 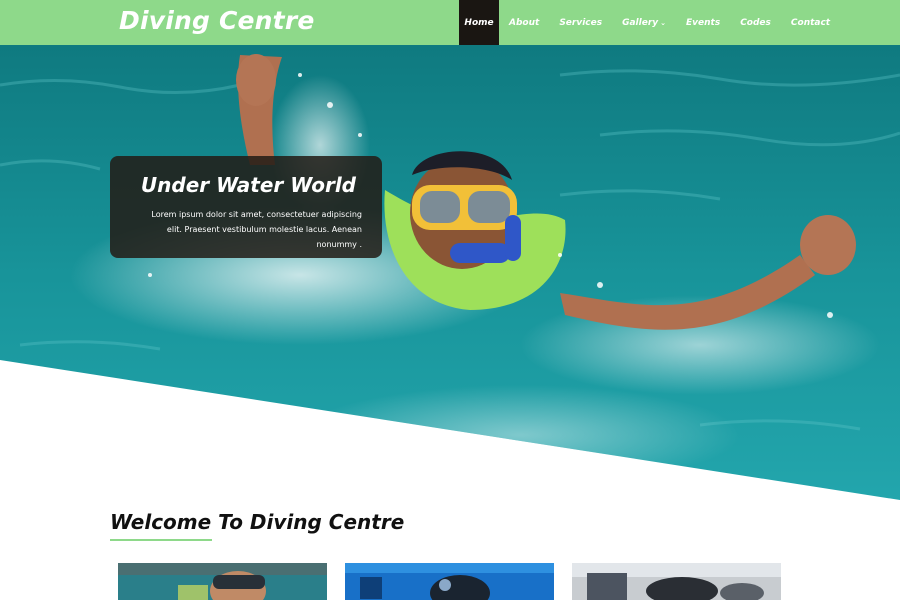 I want to click on nav-item-about: About, so click(x=524, y=22).